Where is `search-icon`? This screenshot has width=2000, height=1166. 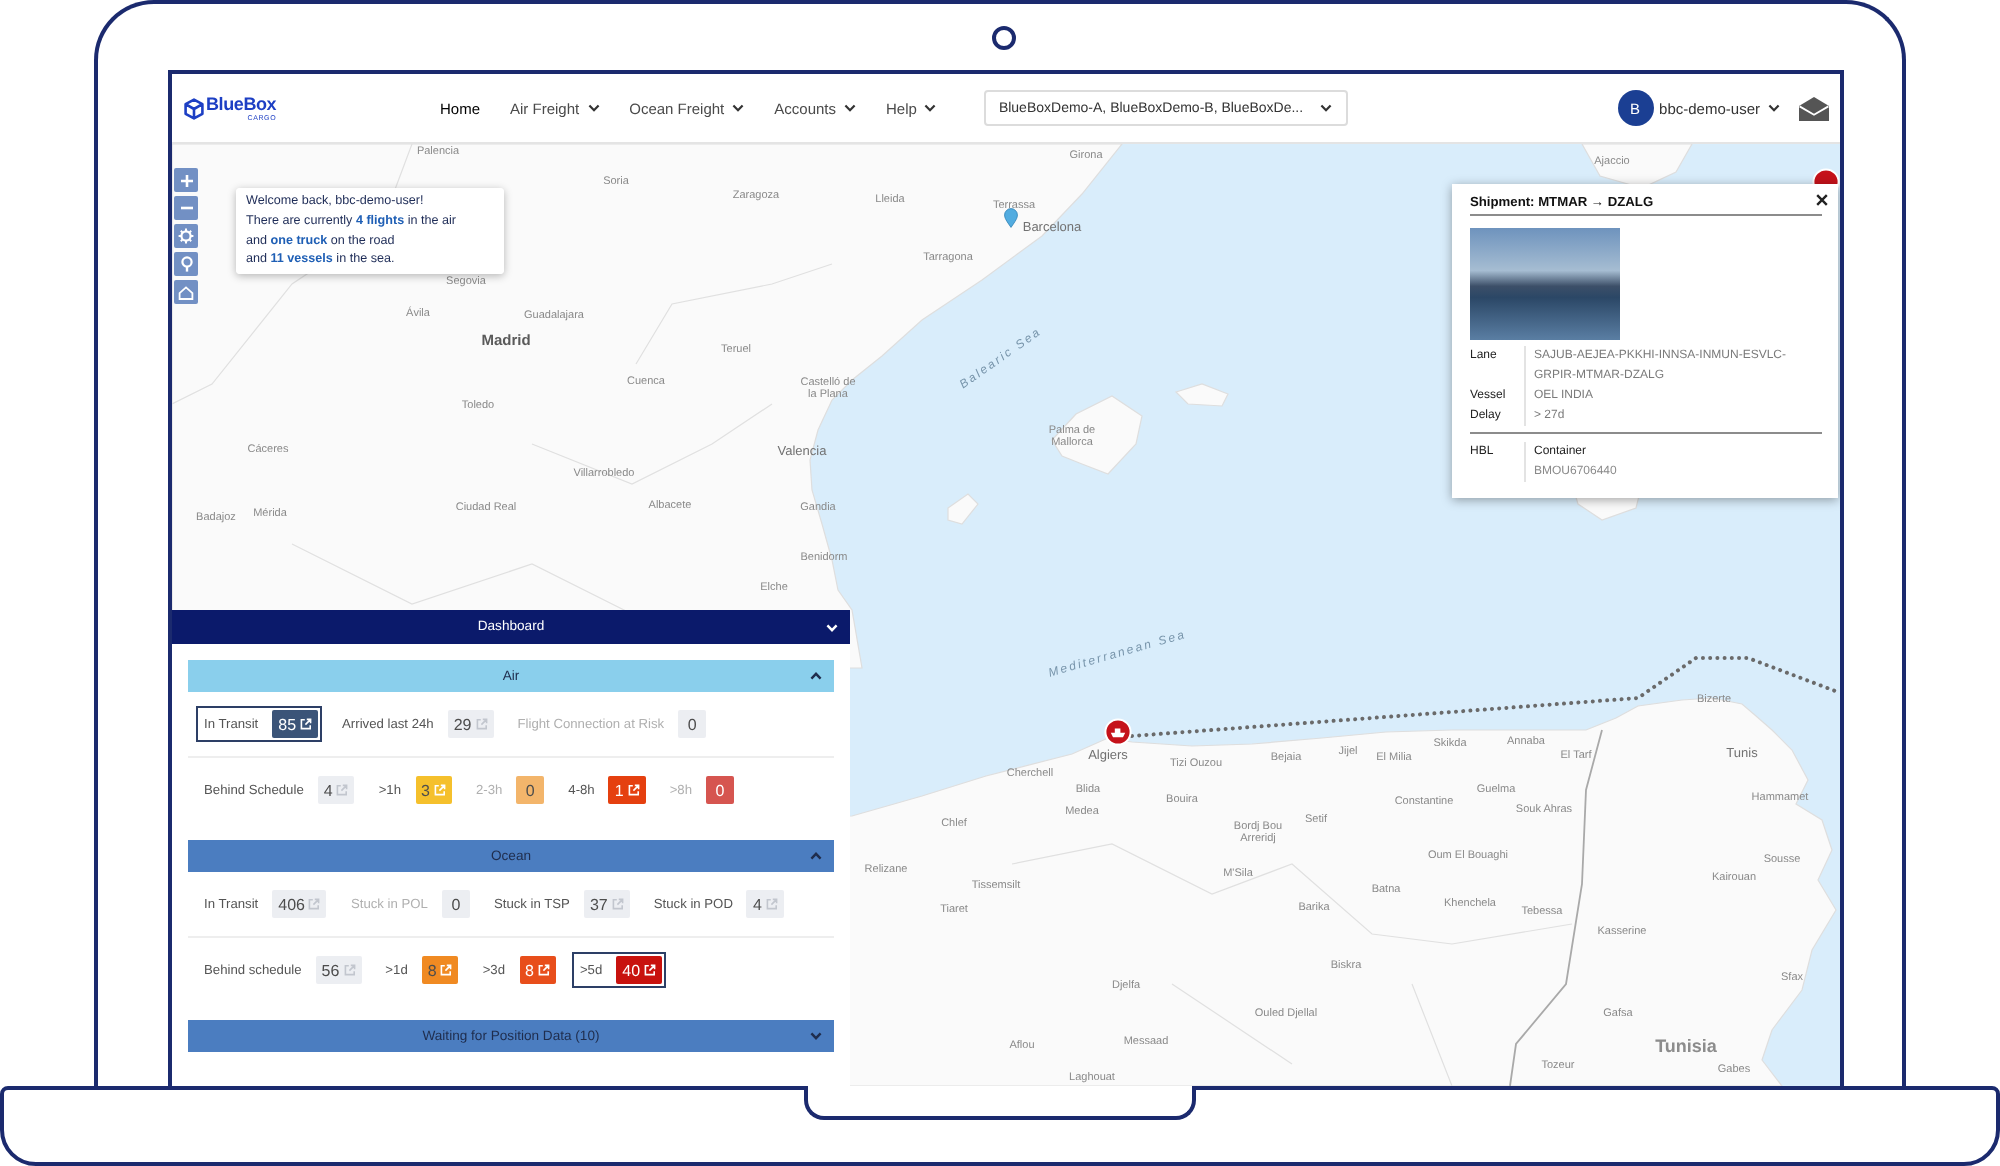 search-icon is located at coordinates (186, 264).